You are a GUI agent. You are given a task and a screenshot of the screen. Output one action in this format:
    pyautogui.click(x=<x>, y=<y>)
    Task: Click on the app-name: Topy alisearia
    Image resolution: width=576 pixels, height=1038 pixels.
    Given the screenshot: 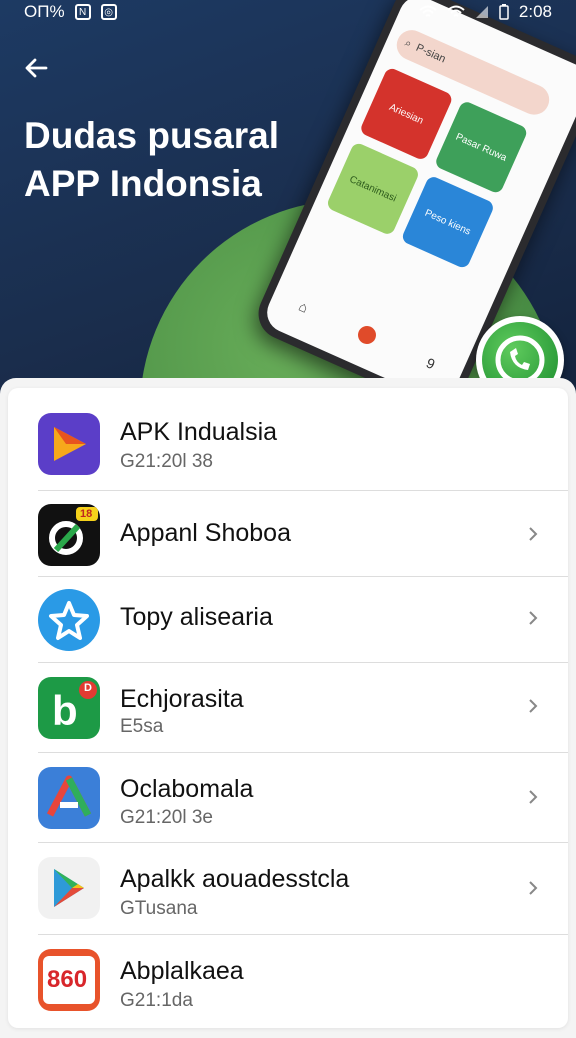 What is the action you would take?
    pyautogui.click(x=196, y=617)
    